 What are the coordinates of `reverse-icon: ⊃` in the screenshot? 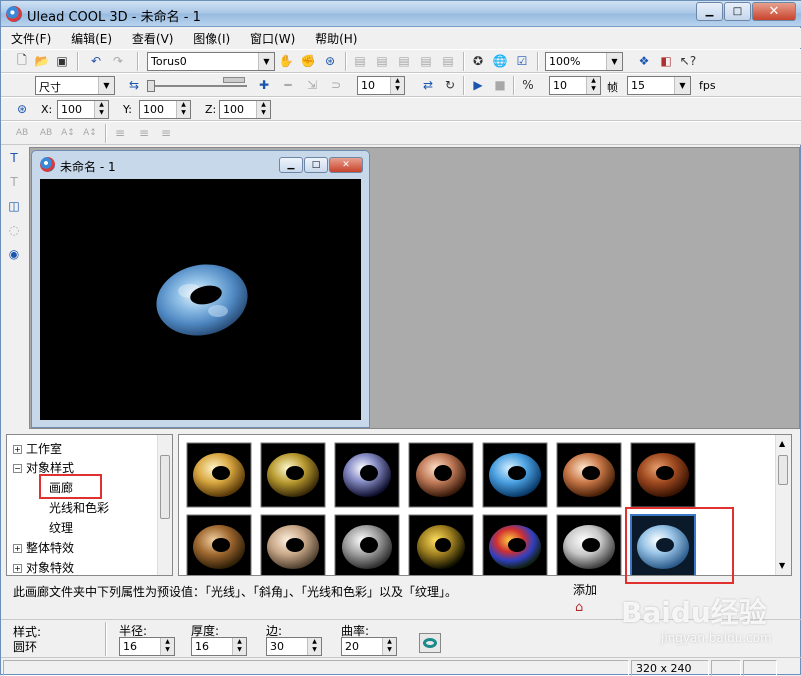 It's located at (336, 85).